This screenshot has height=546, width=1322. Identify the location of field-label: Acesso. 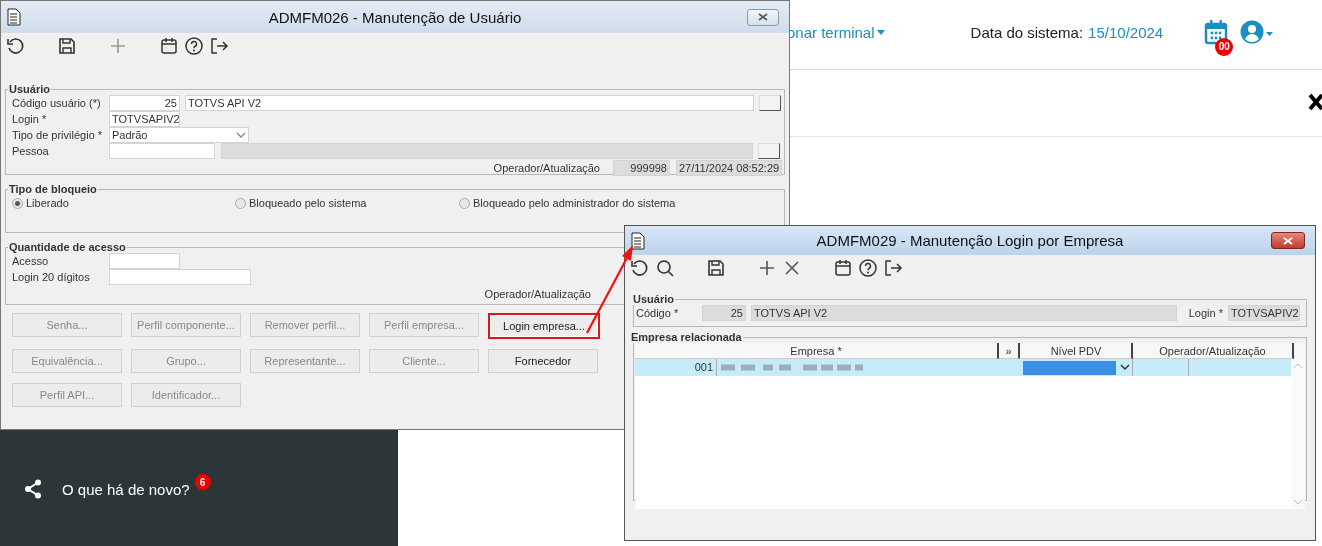
(31, 261).